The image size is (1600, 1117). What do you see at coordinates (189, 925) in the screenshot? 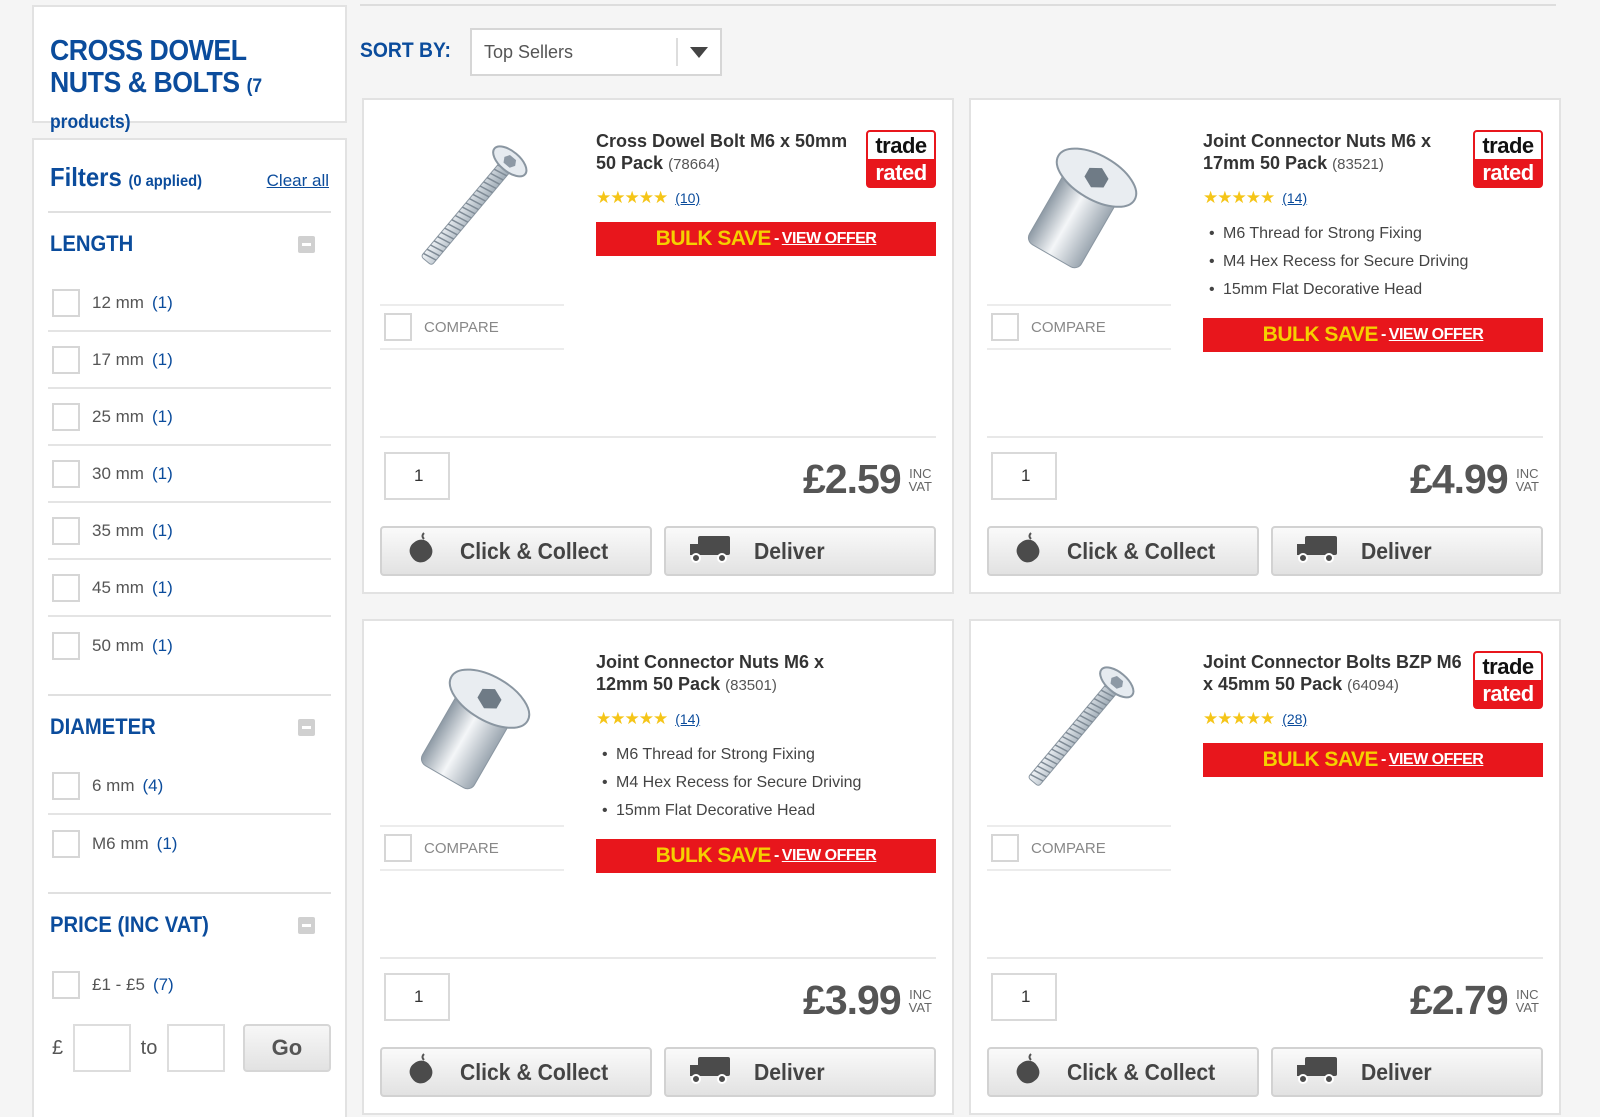
I see `price-filter-header: PRICE (INC VAT)` at bounding box center [189, 925].